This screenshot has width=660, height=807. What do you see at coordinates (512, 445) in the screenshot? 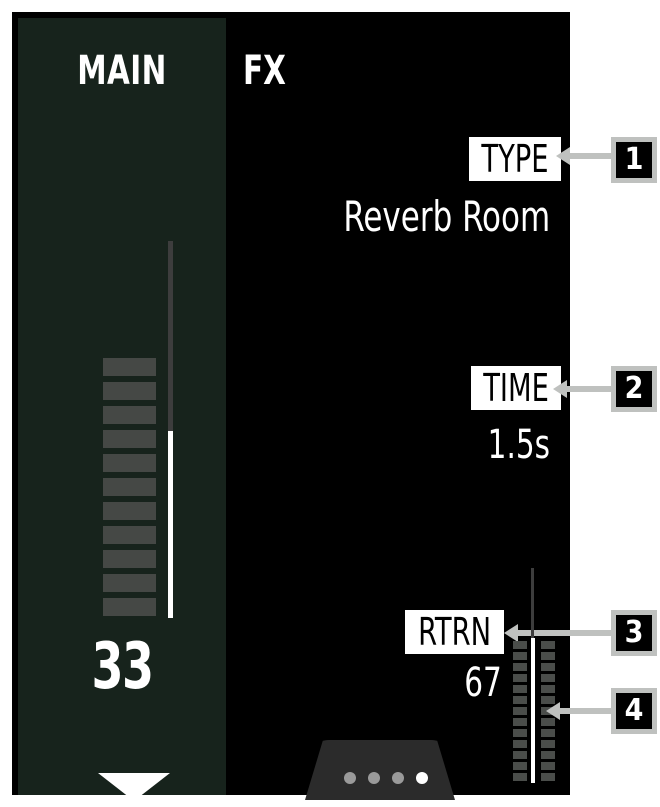
I see `time-value: 1.5s` at bounding box center [512, 445].